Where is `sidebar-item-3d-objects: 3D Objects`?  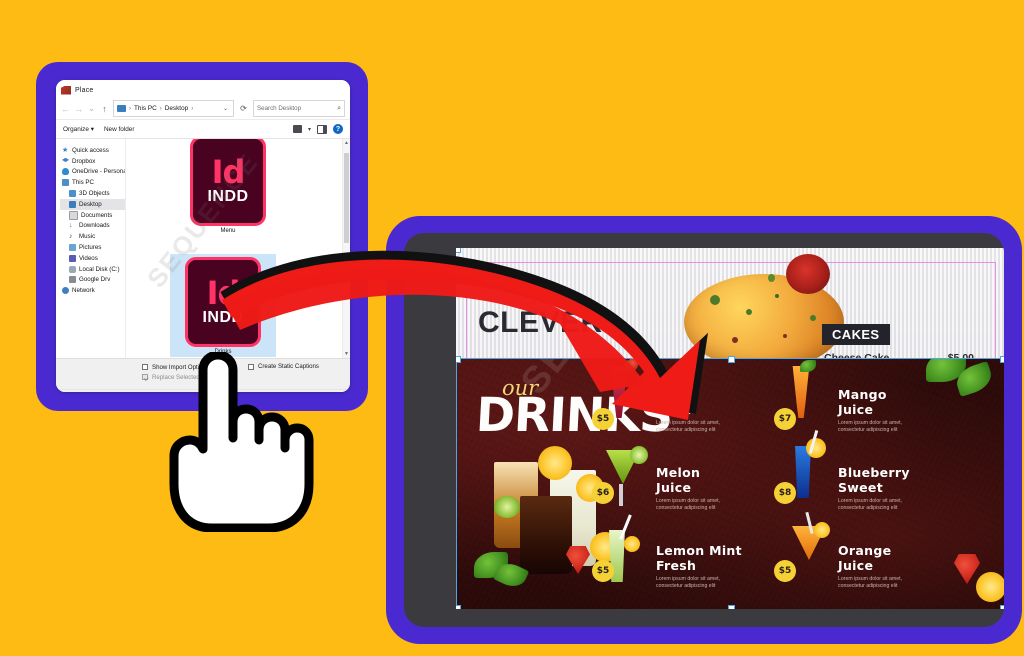 sidebar-item-3d-objects: 3D Objects is located at coordinates (92, 193).